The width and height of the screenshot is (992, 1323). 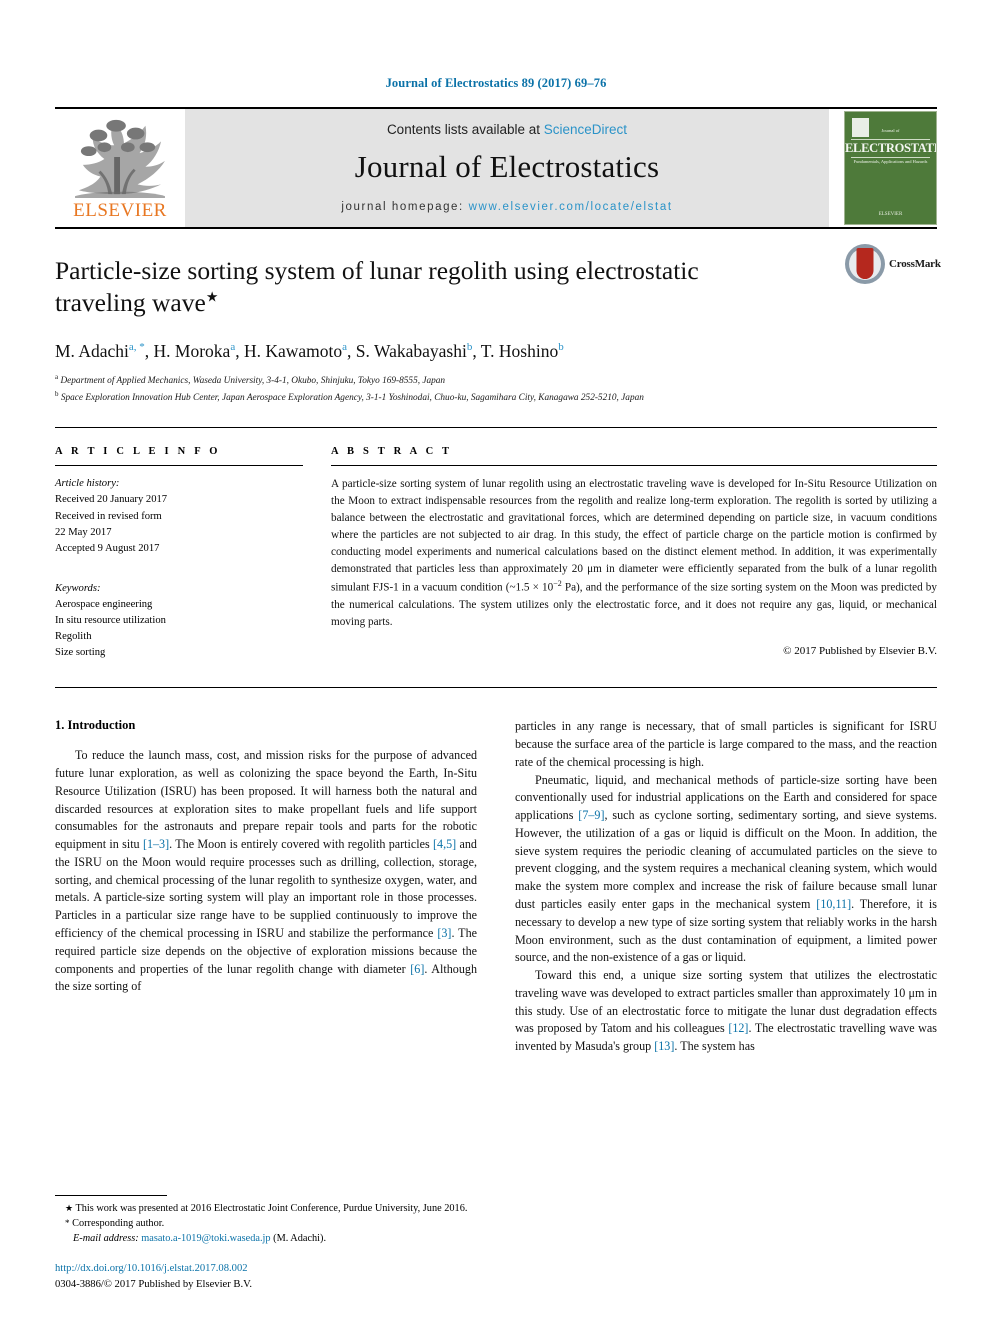 I want to click on footnote-star-marker: ★, so click(x=69, y=1208).